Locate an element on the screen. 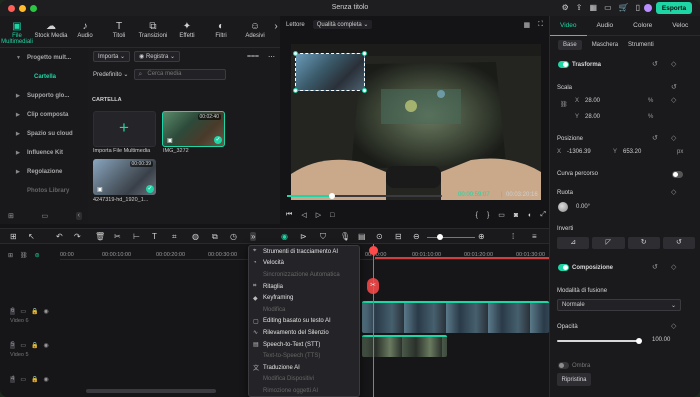 The height and width of the screenshot is (397, 700). reset-button: Ripristina is located at coordinates (574, 379).